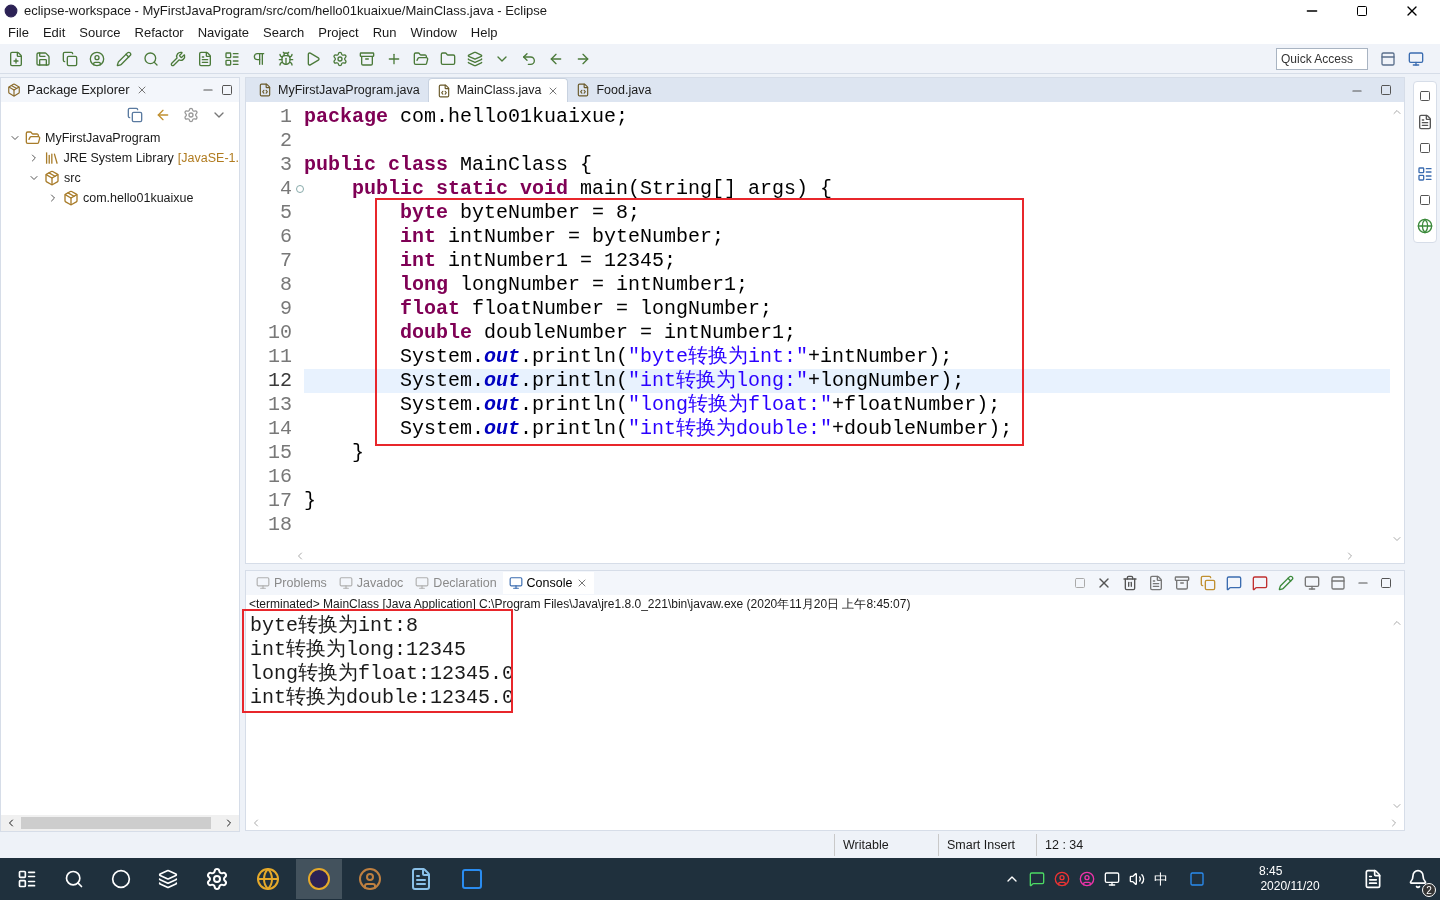 This screenshot has height=900, width=1440. What do you see at coordinates (286, 213) in the screenshot?
I see `line-number: 5` at bounding box center [286, 213].